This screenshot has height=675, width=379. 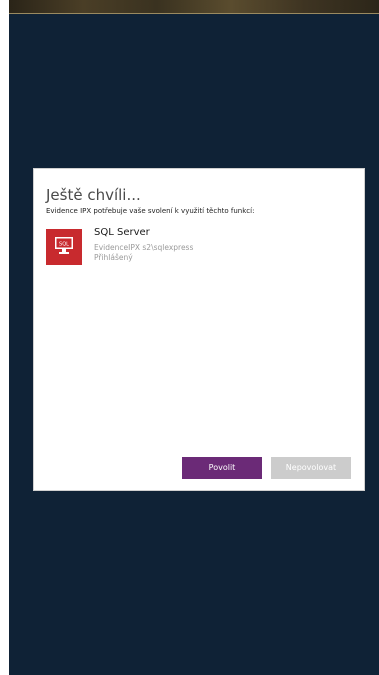 I want to click on deny-button: Nepovolovat, so click(x=311, y=468).